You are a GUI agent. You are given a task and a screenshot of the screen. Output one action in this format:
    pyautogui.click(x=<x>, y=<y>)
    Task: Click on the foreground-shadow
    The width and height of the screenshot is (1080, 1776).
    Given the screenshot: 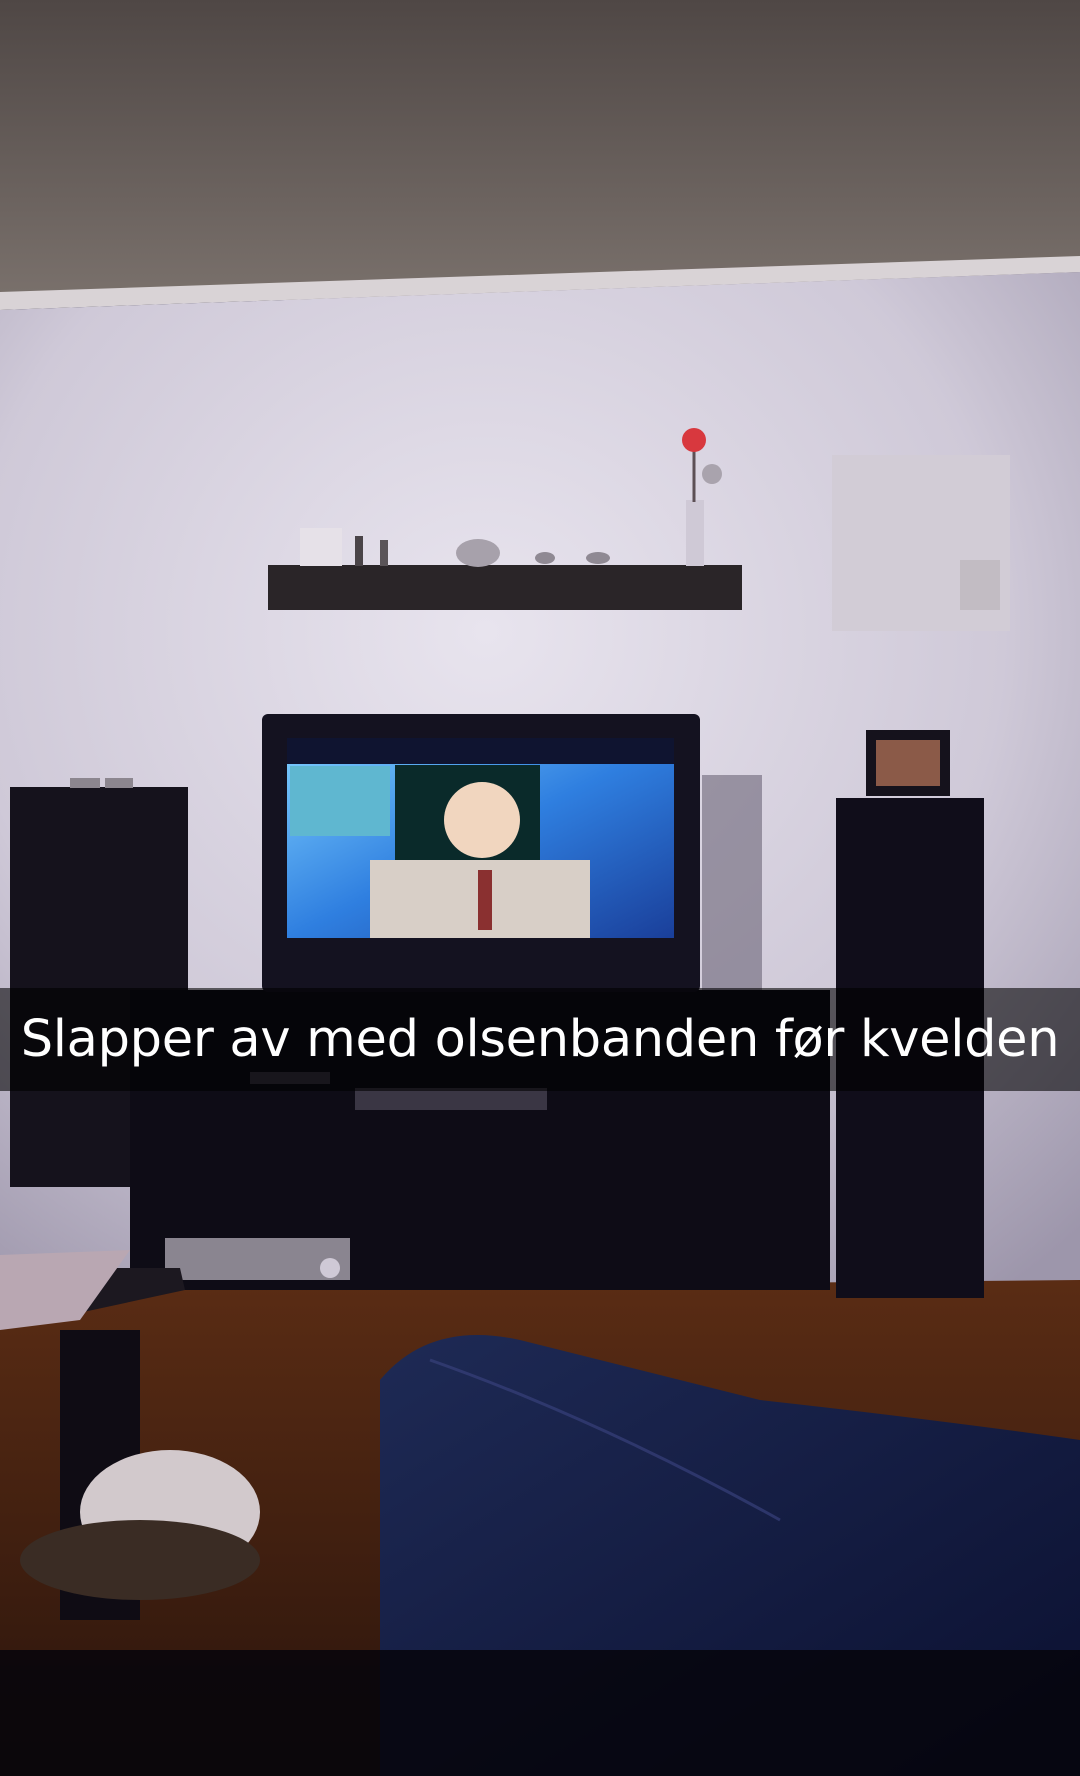 What is the action you would take?
    pyautogui.click(x=540, y=1713)
    